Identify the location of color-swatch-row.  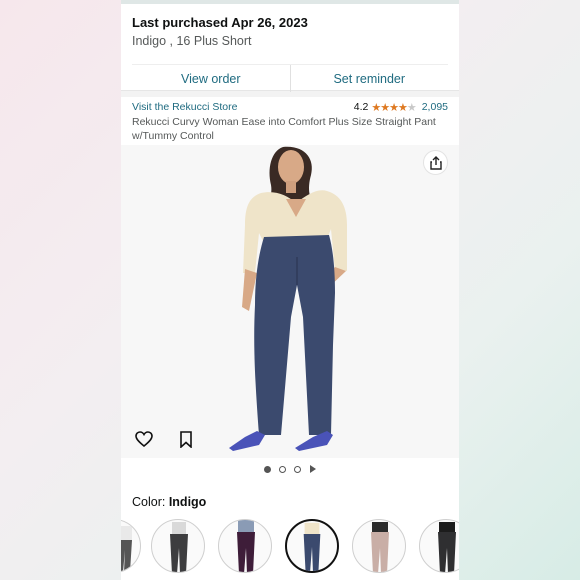
(290, 549).